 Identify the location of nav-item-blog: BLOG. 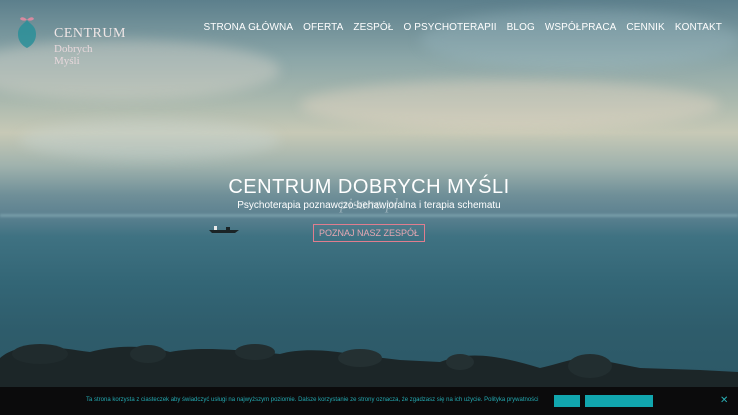
(521, 27).